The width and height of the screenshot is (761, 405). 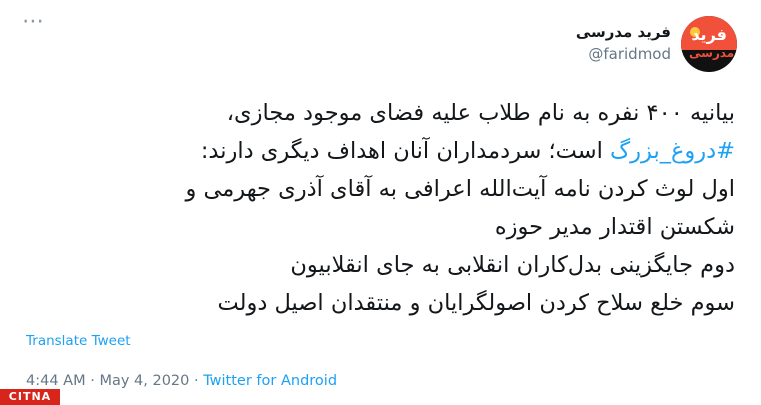 What do you see at coordinates (623, 54) in the screenshot?
I see `author-handle: @faridmod` at bounding box center [623, 54].